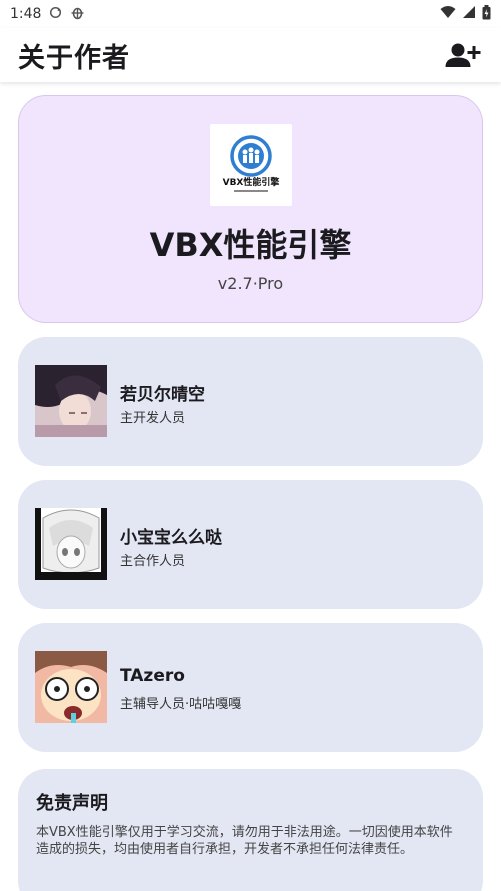 The image size is (501, 891). What do you see at coordinates (250, 245) in the screenshot?
I see `app-name: VBX性能引擎` at bounding box center [250, 245].